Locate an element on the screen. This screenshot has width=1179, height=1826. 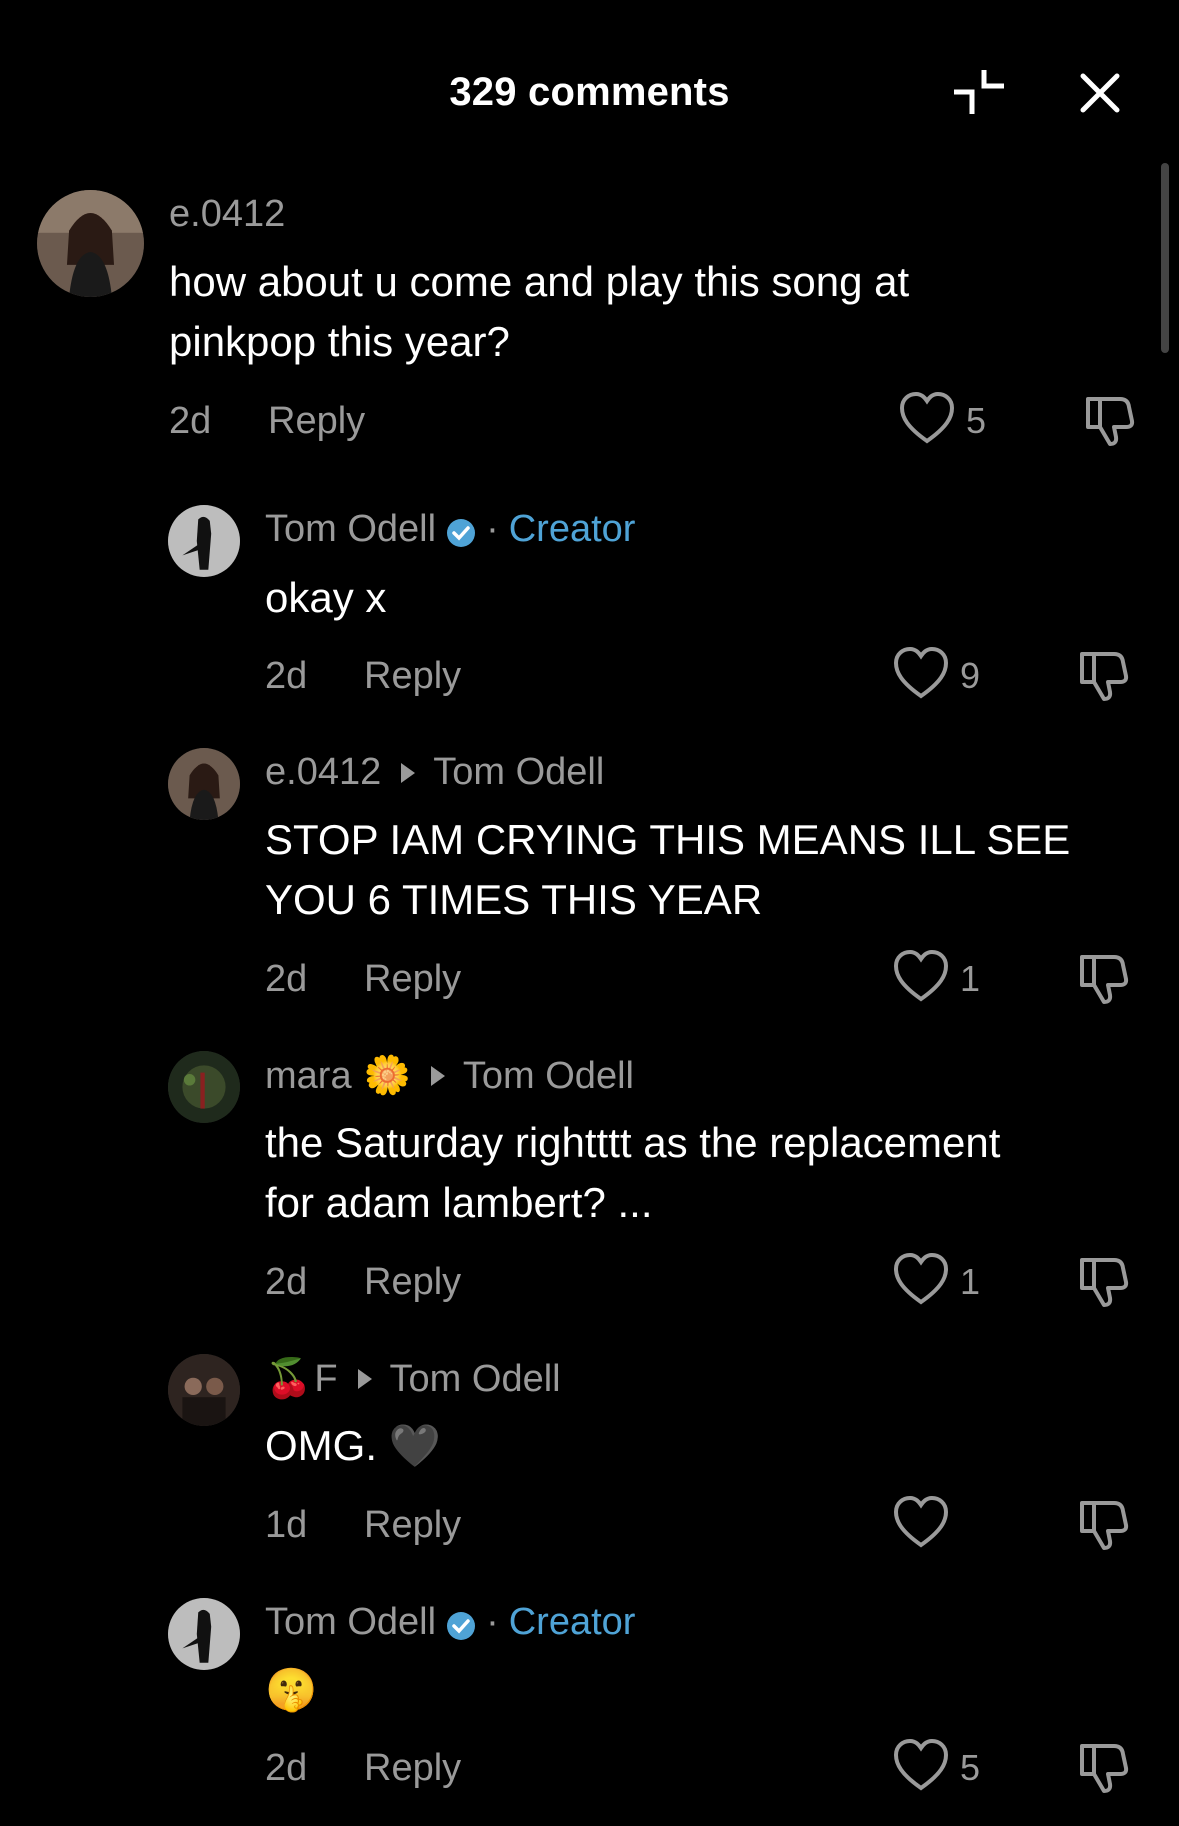
username-text: mara is located at coordinates (308, 1076).